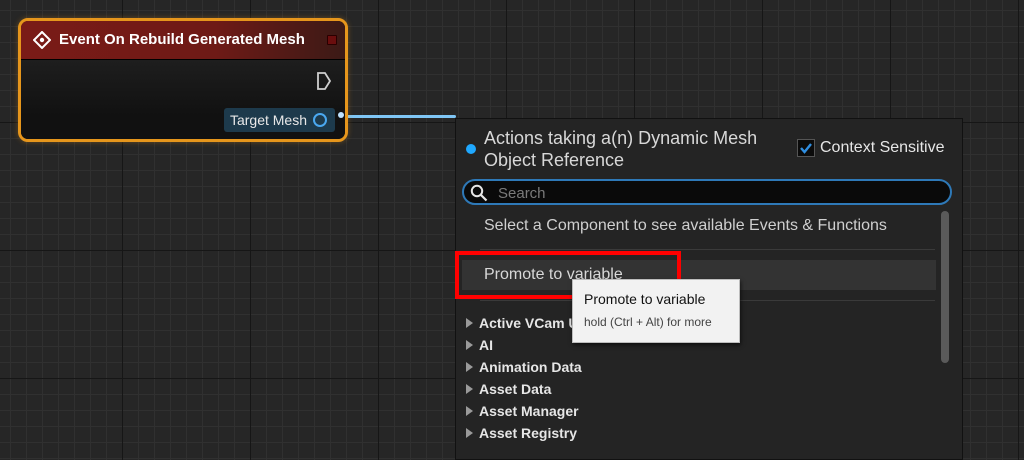 This screenshot has width=1024, height=460. What do you see at coordinates (183, 99) in the screenshot?
I see `node-body: Target Mesh` at bounding box center [183, 99].